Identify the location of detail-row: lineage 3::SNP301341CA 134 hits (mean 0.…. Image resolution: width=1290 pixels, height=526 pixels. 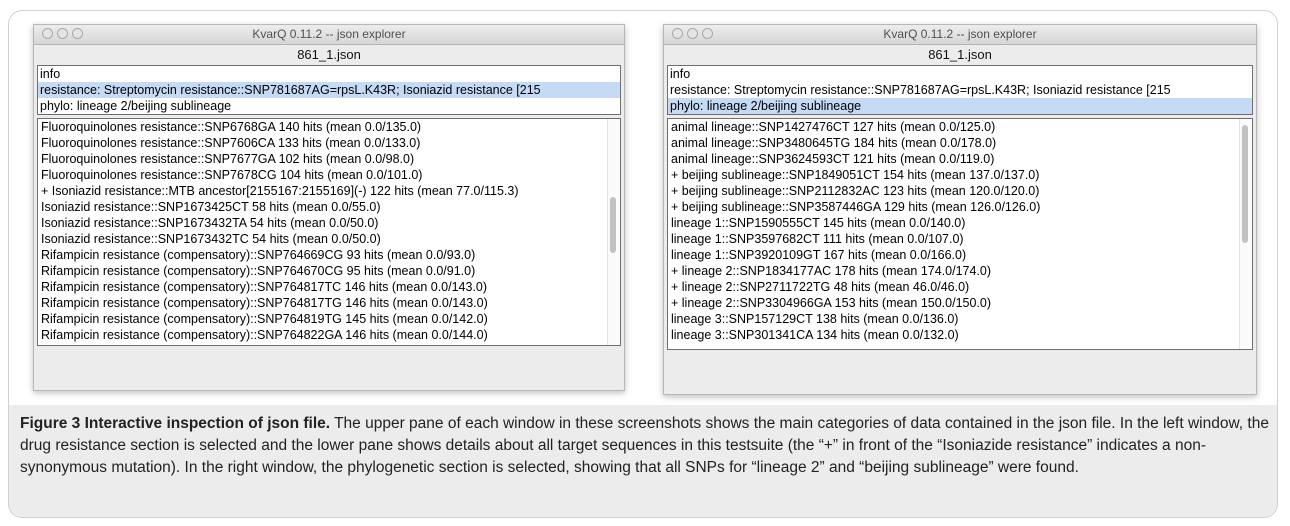
(960, 335).